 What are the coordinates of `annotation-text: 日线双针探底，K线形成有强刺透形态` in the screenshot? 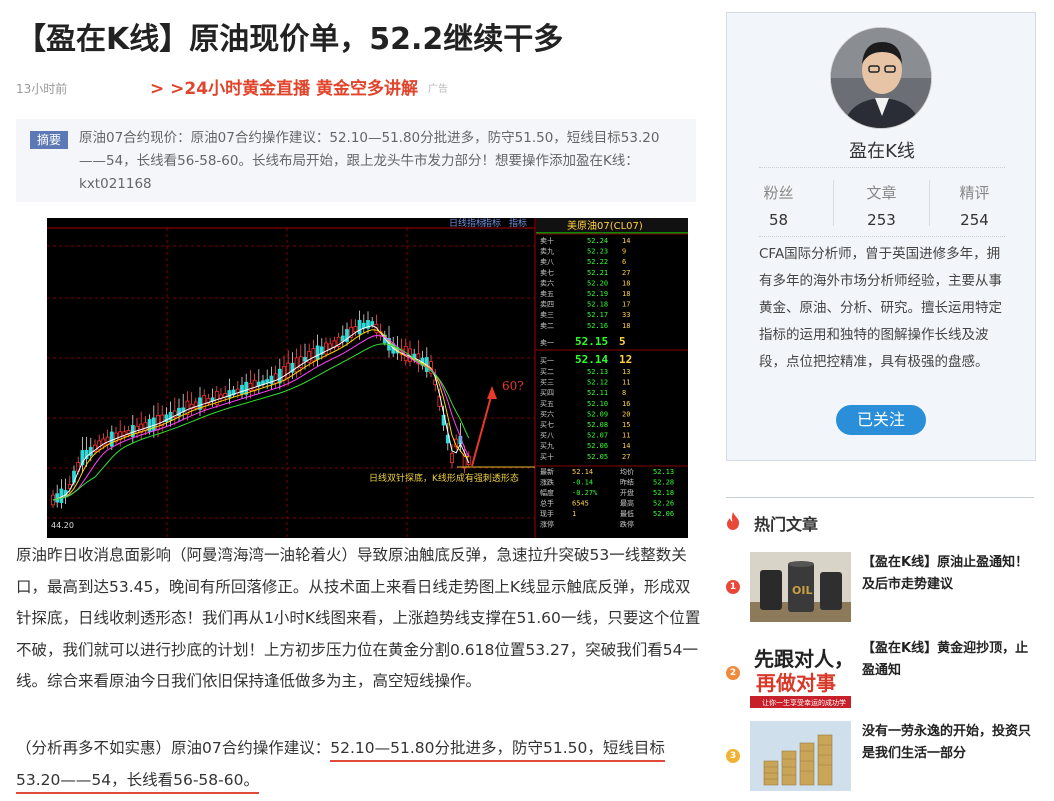 It's located at (444, 478).